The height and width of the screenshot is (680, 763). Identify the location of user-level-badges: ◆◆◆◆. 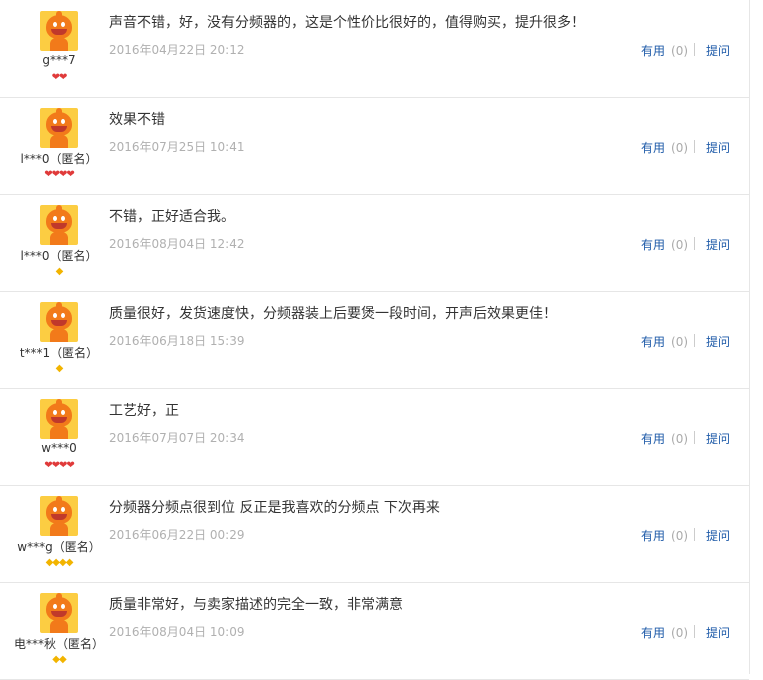
(59, 563).